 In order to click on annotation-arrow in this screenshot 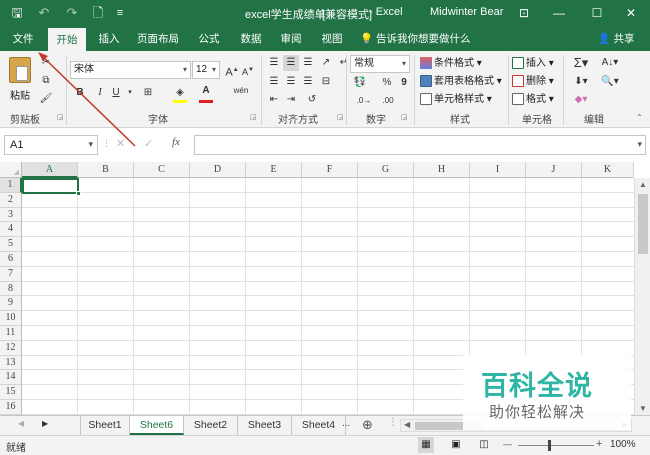, I will do `click(87, 99)`.